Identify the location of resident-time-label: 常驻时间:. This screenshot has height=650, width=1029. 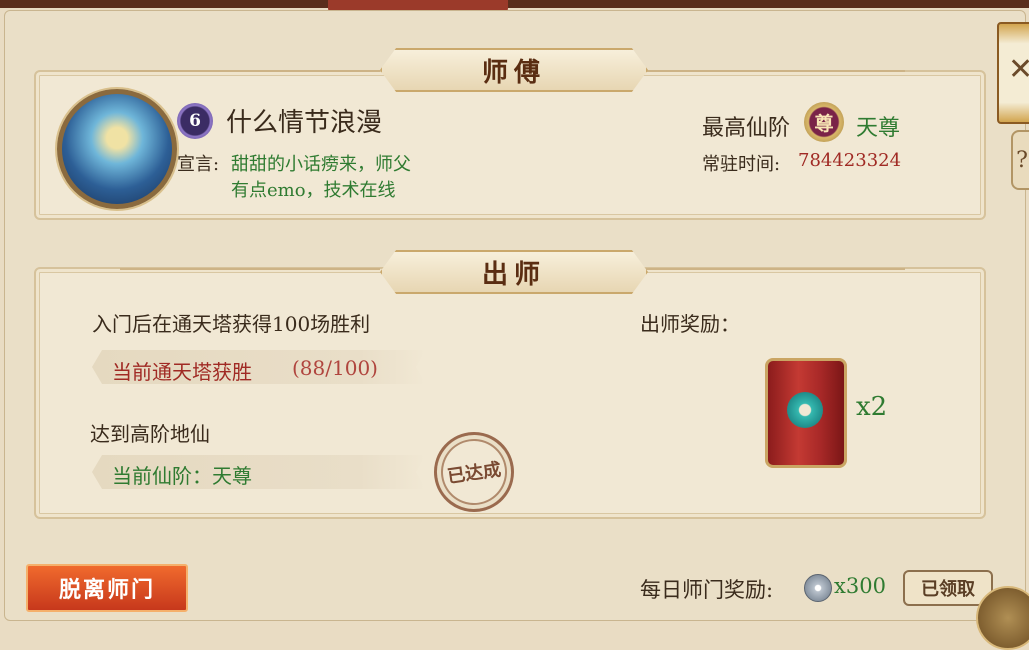
(741, 164).